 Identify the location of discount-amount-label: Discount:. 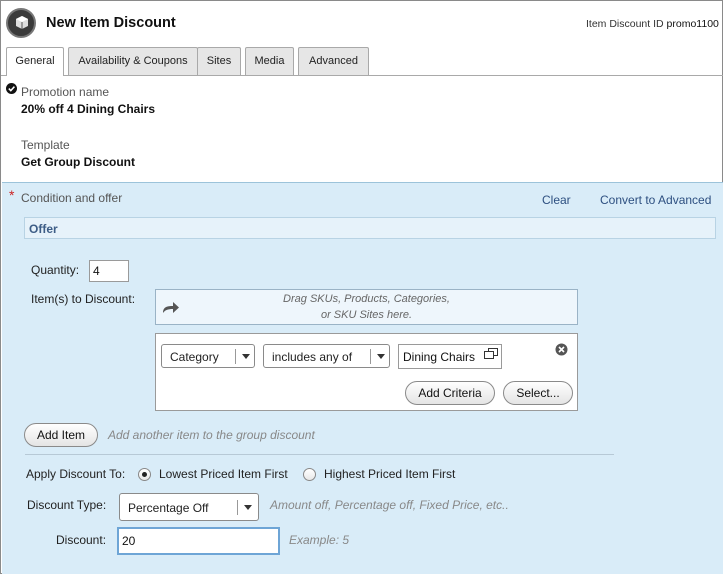
(81, 540).